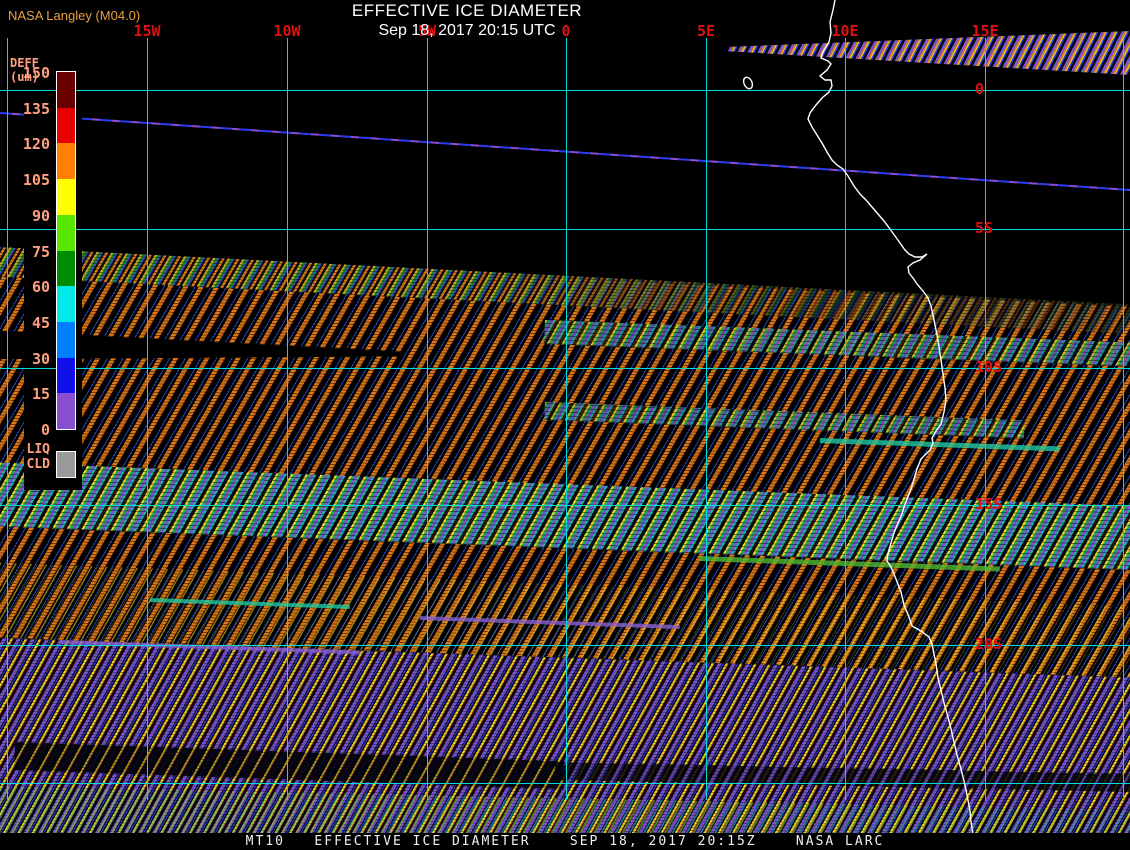 The height and width of the screenshot is (850, 1130). I want to click on island-outline, so click(748, 83).